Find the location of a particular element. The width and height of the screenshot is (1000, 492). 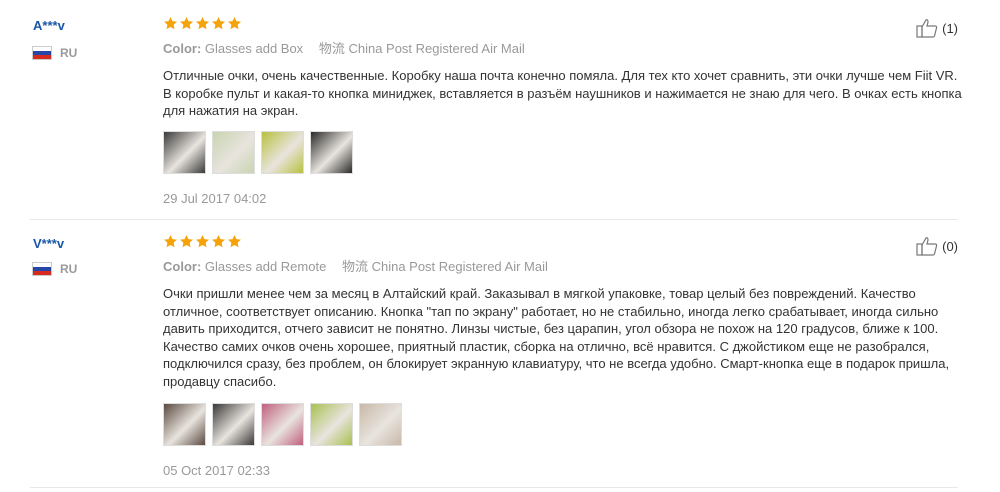

helpful-button: (1) is located at coordinates (937, 28).